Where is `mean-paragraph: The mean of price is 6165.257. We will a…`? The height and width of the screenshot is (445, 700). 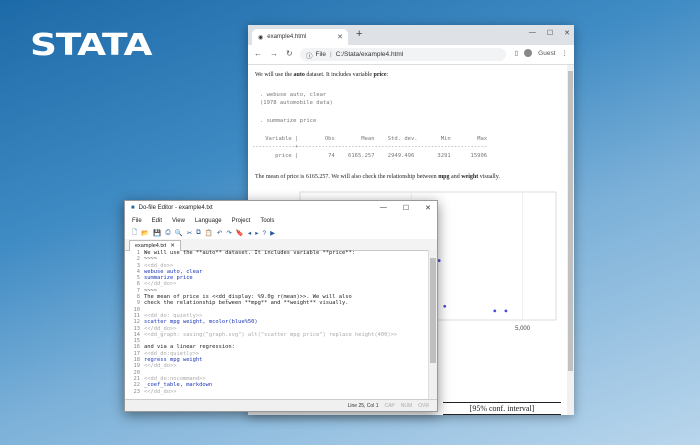
mean-paragraph: The mean of price is 6165.257. We will a… is located at coordinates (377, 177).